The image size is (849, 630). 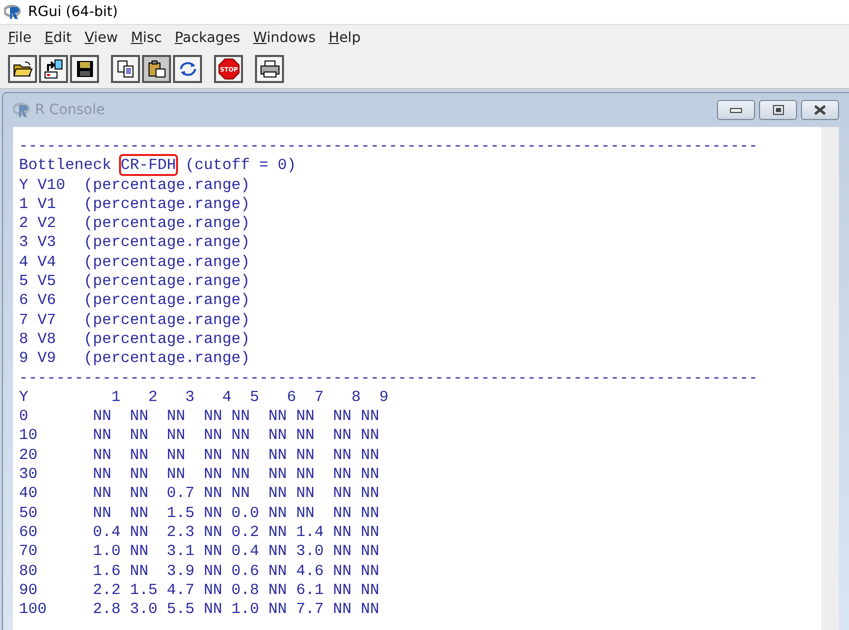 I want to click on console-line: 80 1.6 NN 3.9 NN 0.6 NN 4.6 NN NN, so click(x=199, y=571).